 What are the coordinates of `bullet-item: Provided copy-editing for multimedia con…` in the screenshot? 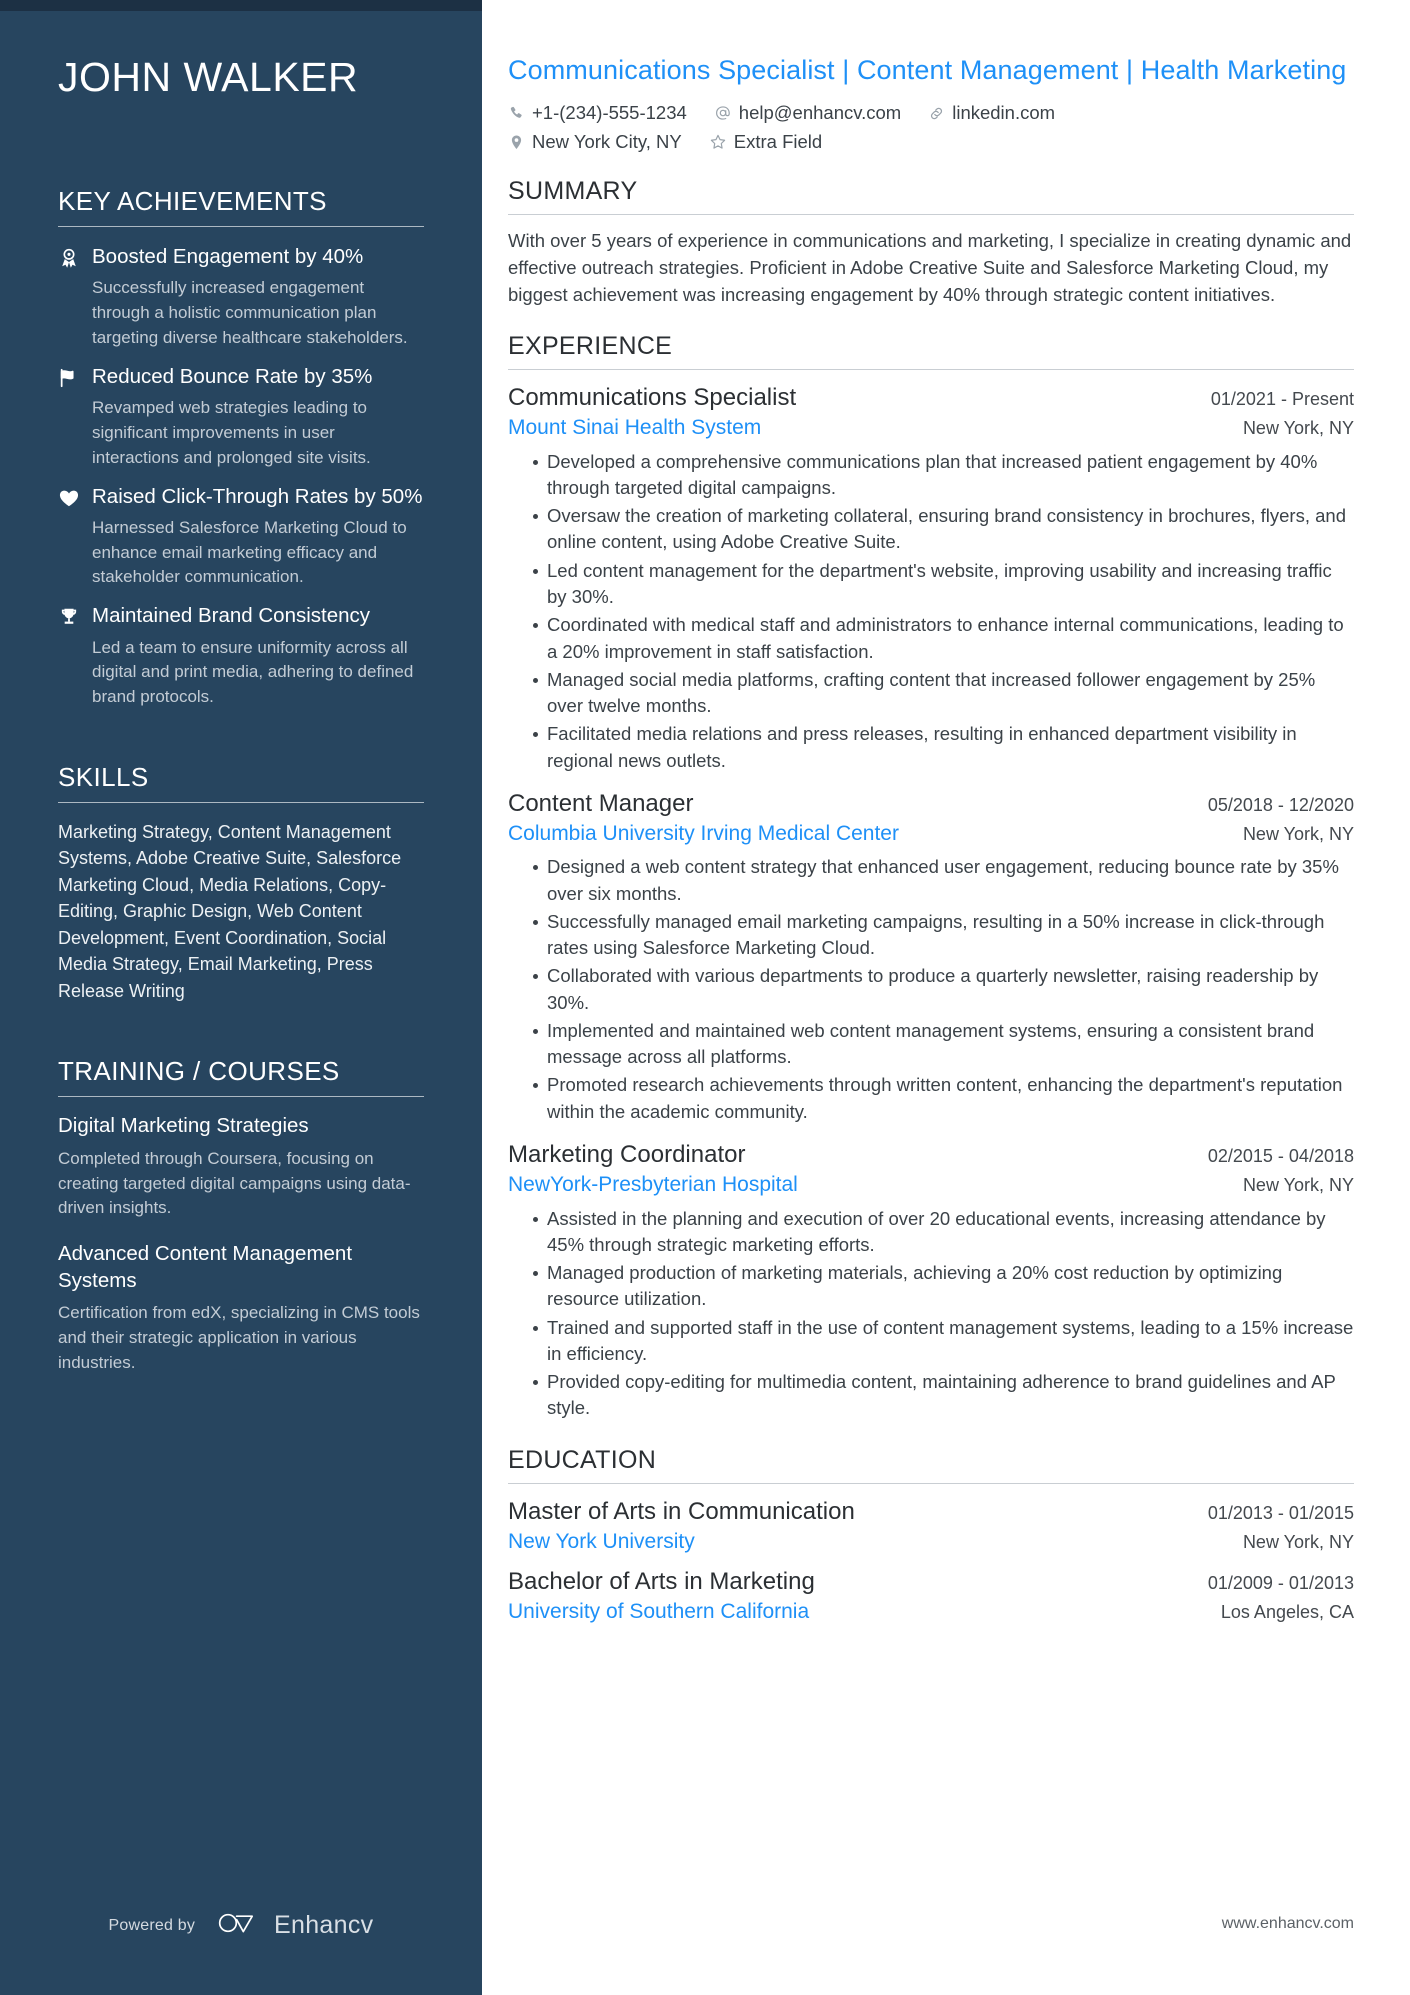 It's located at (943, 1395).